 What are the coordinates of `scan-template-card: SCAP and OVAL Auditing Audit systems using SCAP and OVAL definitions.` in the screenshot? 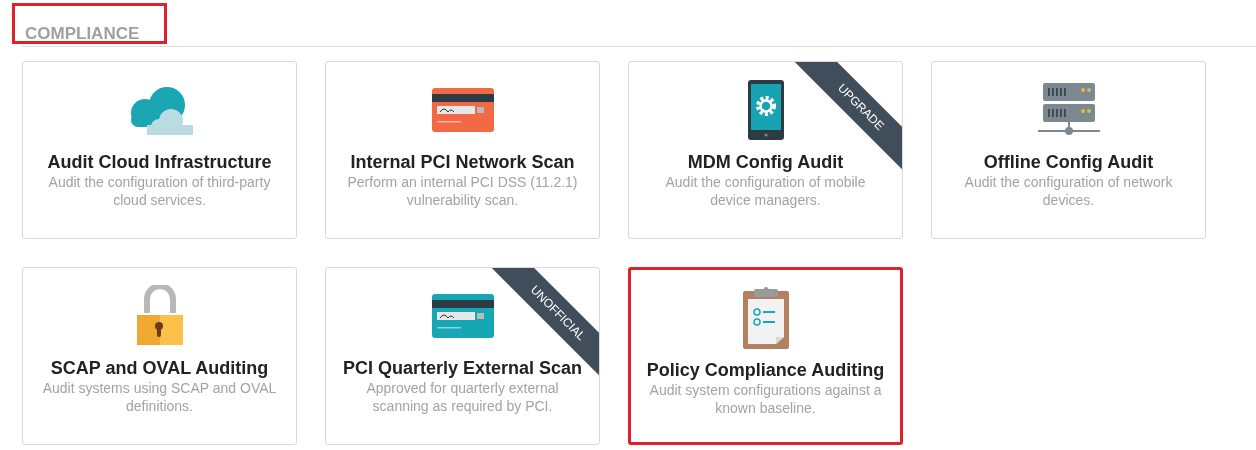 It's located at (159, 356).